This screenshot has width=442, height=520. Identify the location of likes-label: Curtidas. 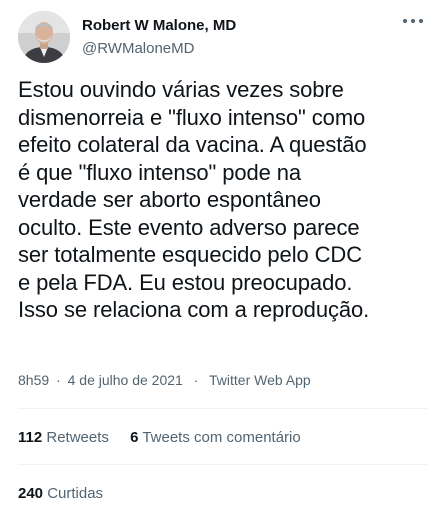
(75, 493).